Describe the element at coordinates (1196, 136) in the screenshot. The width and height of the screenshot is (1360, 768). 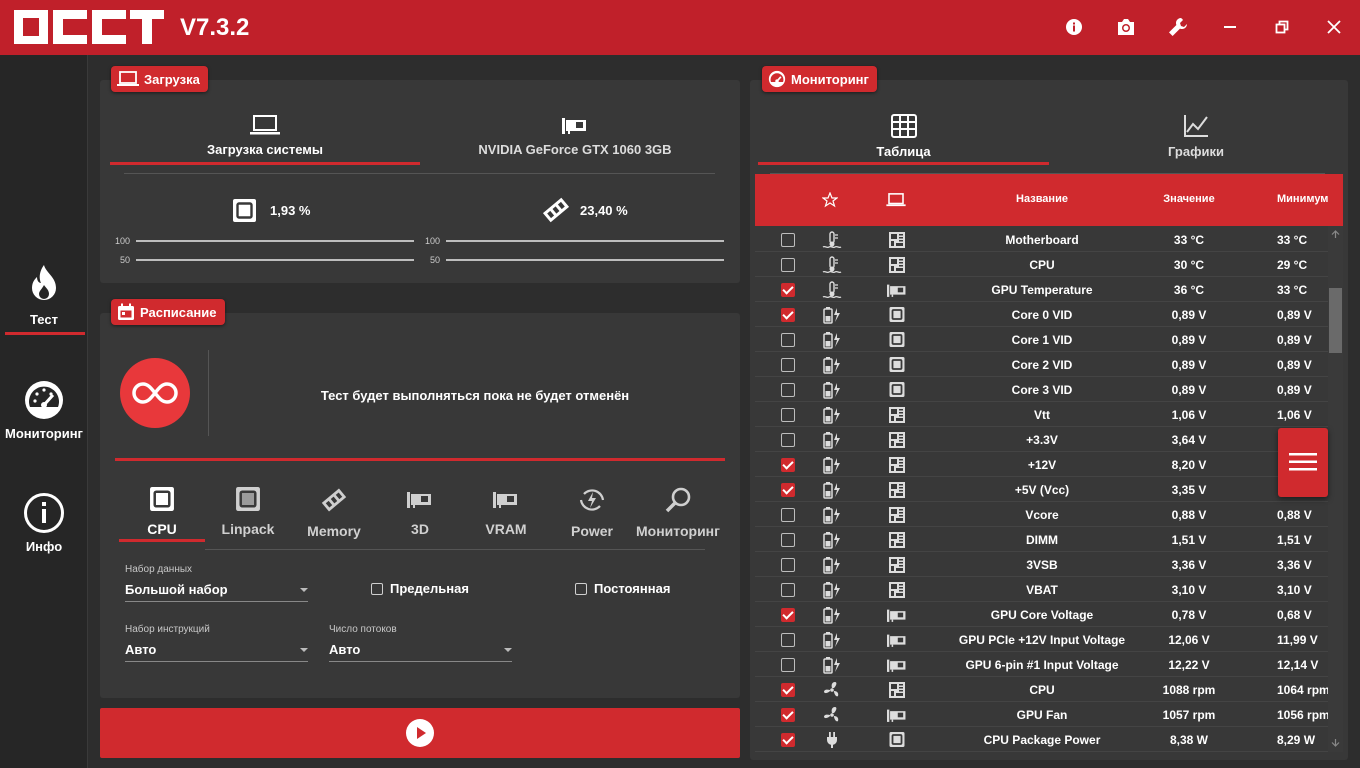
I see `tab-graphs: Графики` at that location.